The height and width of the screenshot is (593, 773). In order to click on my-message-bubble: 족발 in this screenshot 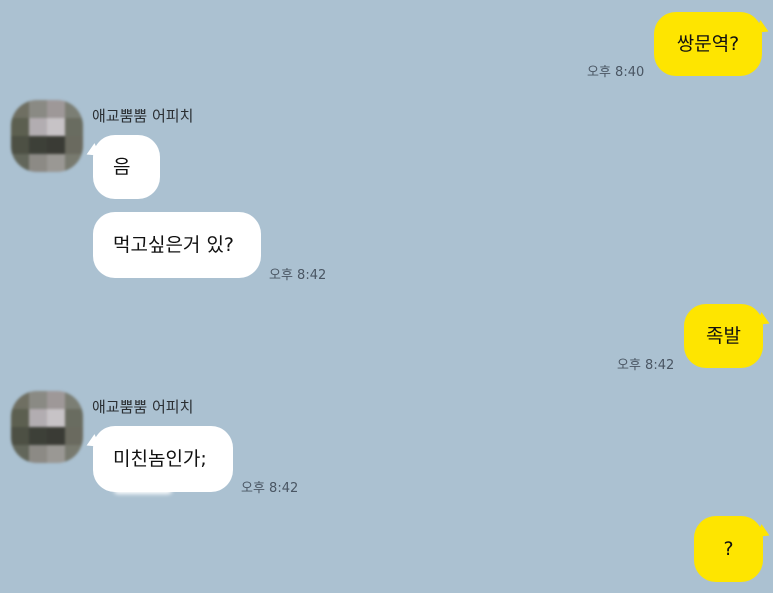, I will do `click(723, 336)`.